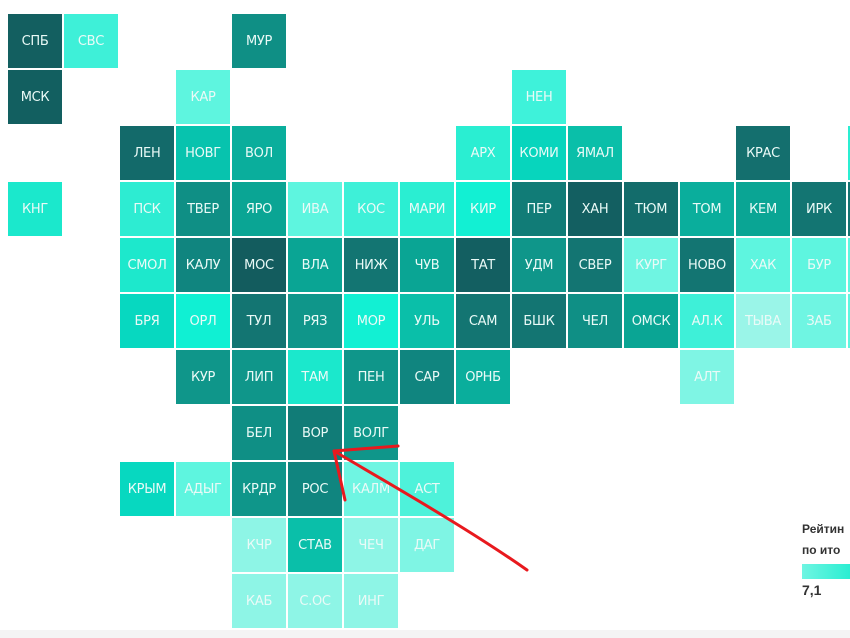 This screenshot has height=638, width=850. I want to click on legend-gradient-bar, so click(826, 571).